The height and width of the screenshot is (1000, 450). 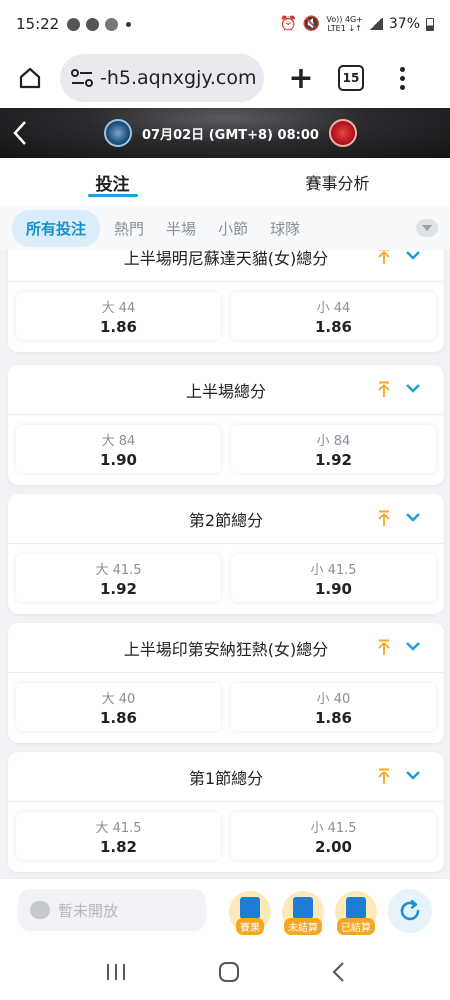 I want to click on chat-input: 暫未開放, so click(x=112, y=910).